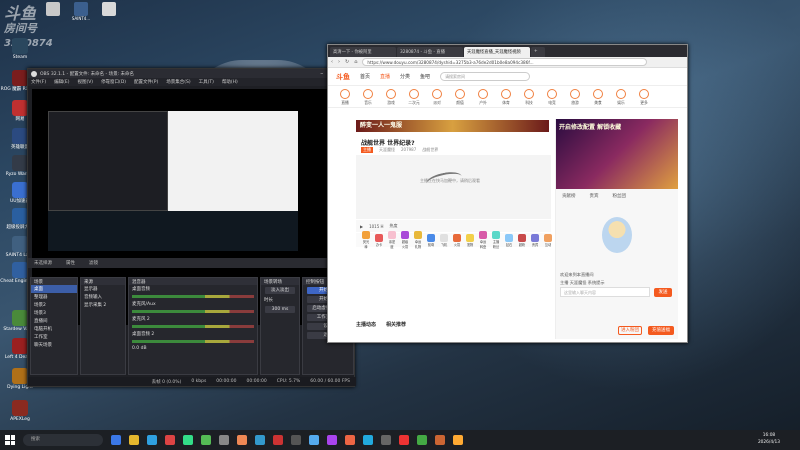 Image resolution: width=800 pixels, height=450 pixels. Describe the element at coordinates (552, 97) in the screenshot. I see `category-item: 电竞` at that location.